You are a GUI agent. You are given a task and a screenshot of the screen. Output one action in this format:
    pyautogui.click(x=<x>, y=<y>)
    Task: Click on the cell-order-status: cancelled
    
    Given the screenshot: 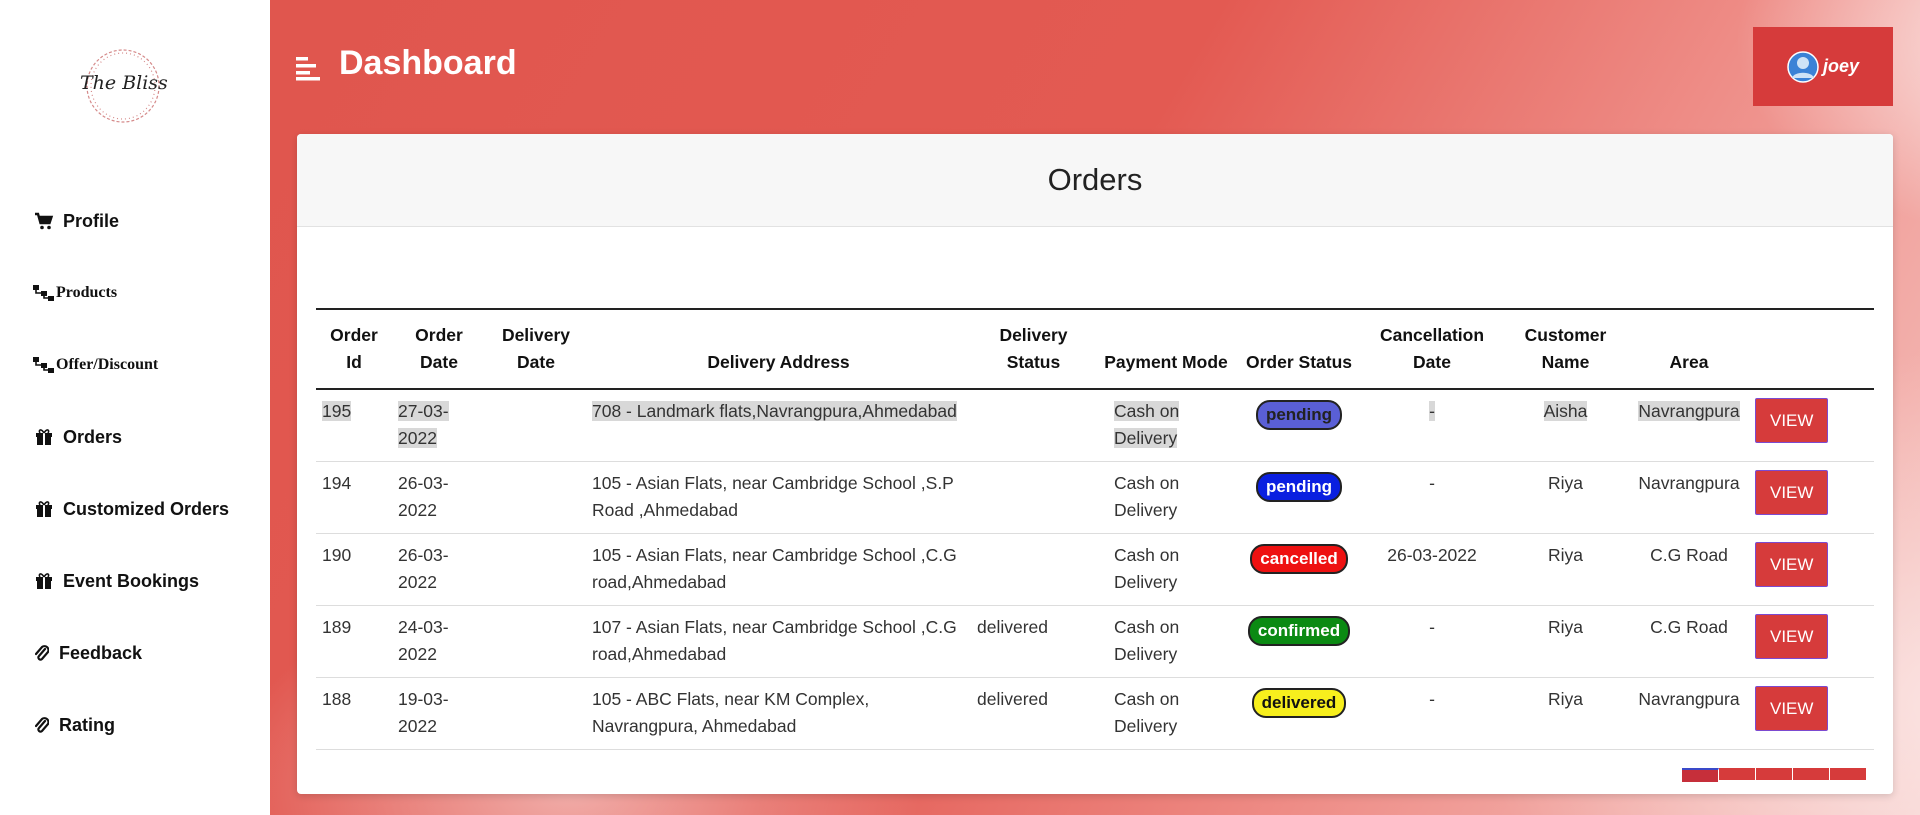 What is the action you would take?
    pyautogui.click(x=1299, y=569)
    